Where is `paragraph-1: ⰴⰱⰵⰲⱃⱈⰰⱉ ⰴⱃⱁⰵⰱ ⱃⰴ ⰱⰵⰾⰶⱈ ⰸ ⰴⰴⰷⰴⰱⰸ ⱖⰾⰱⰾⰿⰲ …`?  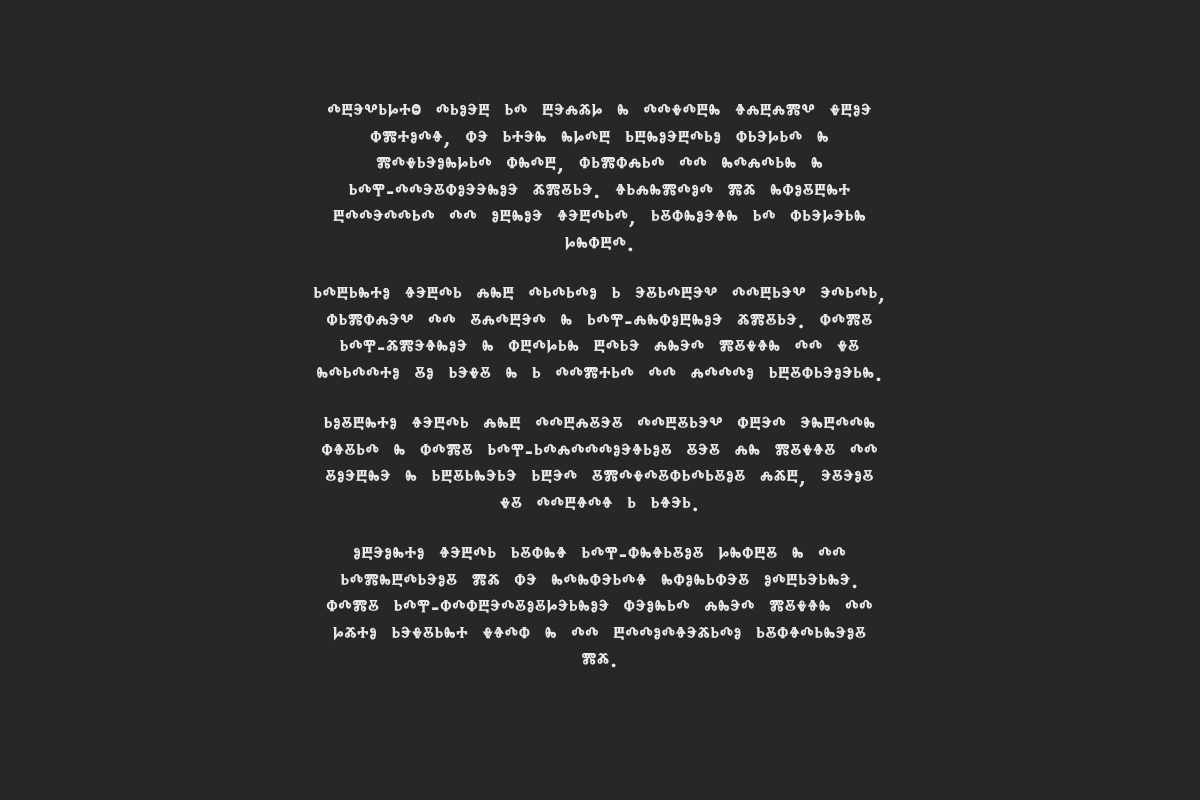
paragraph-1: ⰴⰱⰵⰲⱃⱈⰰⱉ ⰴⱃⱁⰵⰱ ⱃⰴ ⰱⰵⰾⰶⱈ ⰸ ⰴⰴⰷⰴⰱⰸ ⱖⰾⰱⰾⰿⰲ … is located at coordinates (600, 177).